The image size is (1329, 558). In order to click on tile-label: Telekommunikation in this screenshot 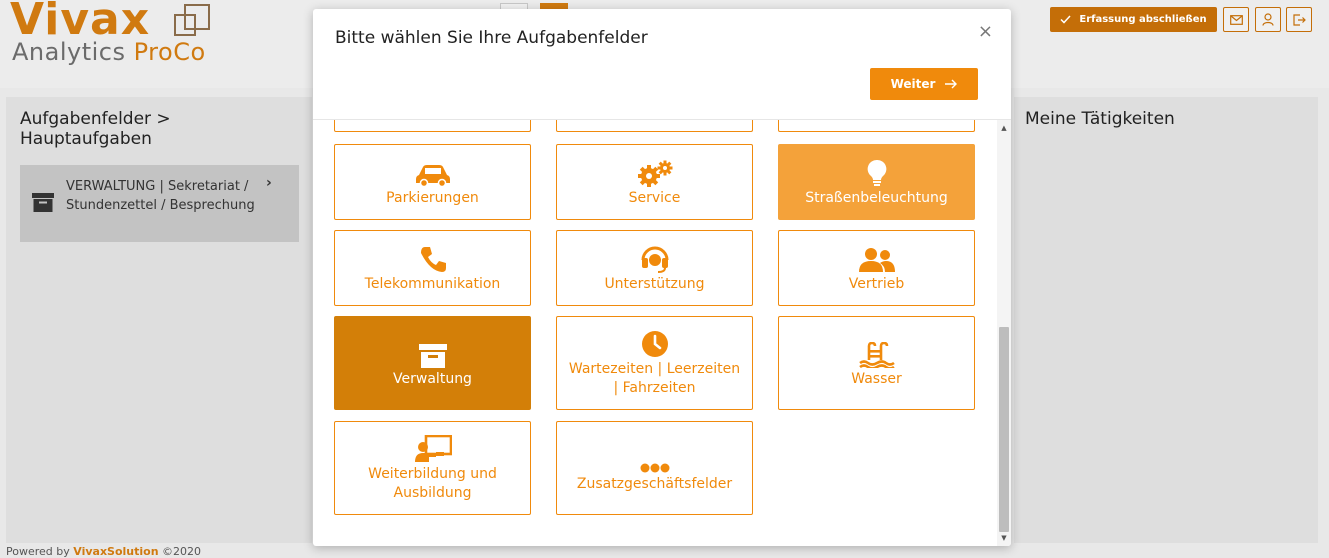, I will do `click(432, 283)`.